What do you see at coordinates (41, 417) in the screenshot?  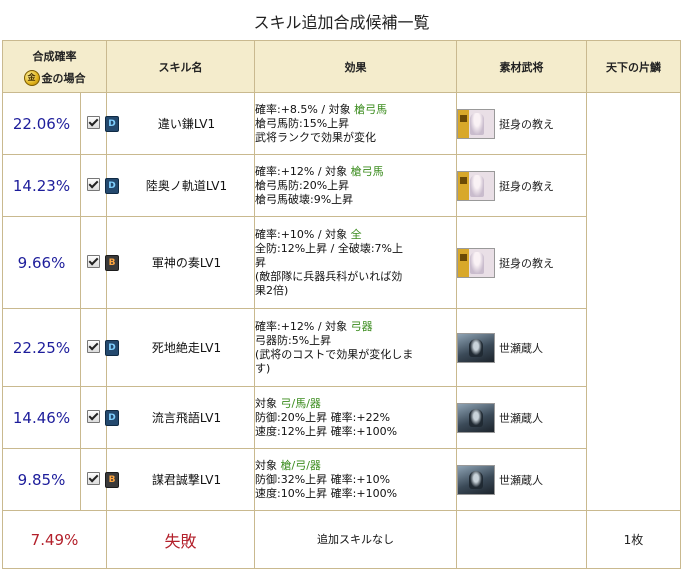 I see `rate-cell: 14.46%` at bounding box center [41, 417].